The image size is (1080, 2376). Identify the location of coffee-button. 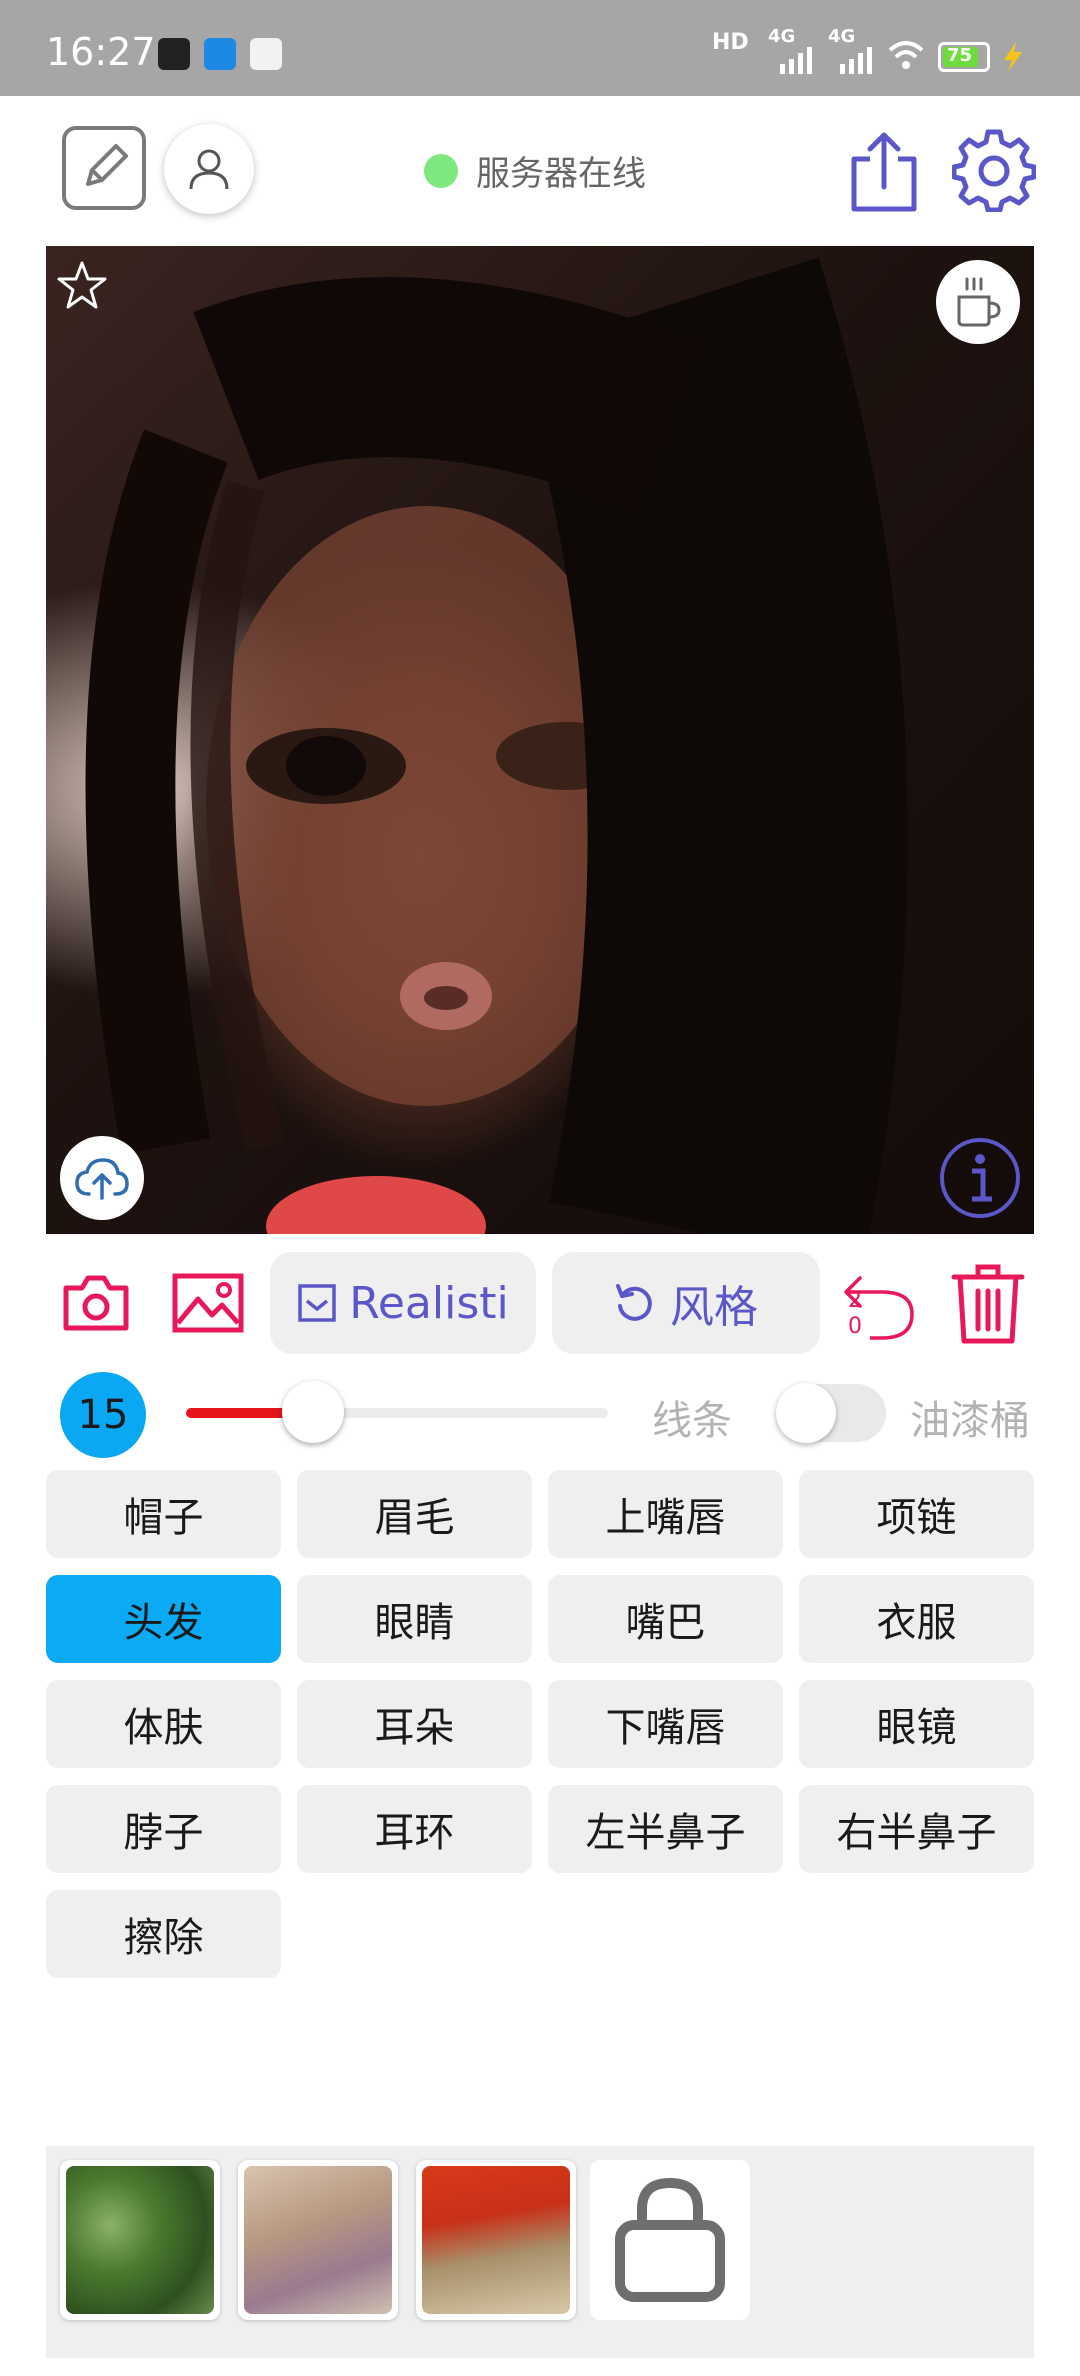
(978, 302).